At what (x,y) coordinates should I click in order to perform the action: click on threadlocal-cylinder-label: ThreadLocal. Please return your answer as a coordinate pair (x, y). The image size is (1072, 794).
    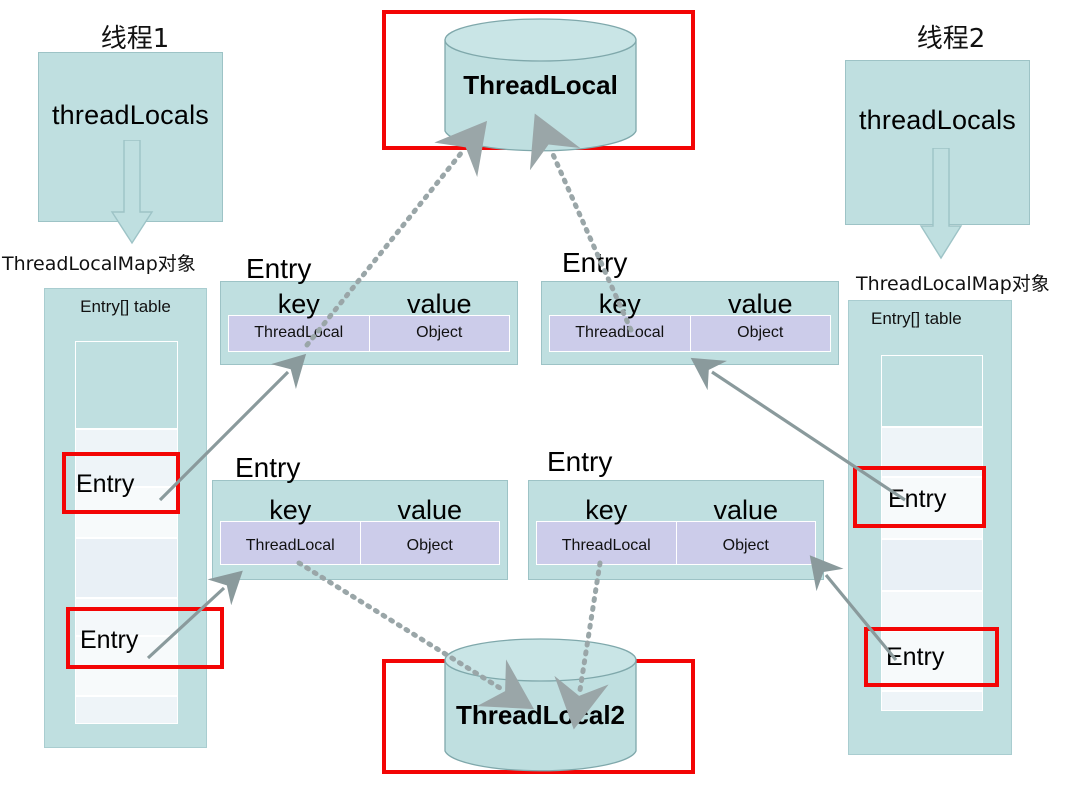
    Looking at the image, I should click on (540, 85).